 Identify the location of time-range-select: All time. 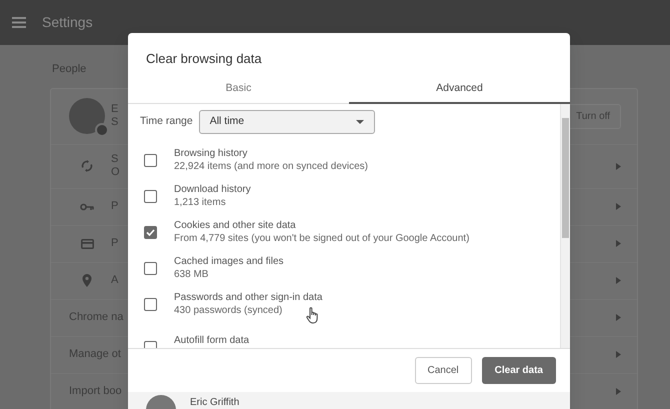
(286, 122).